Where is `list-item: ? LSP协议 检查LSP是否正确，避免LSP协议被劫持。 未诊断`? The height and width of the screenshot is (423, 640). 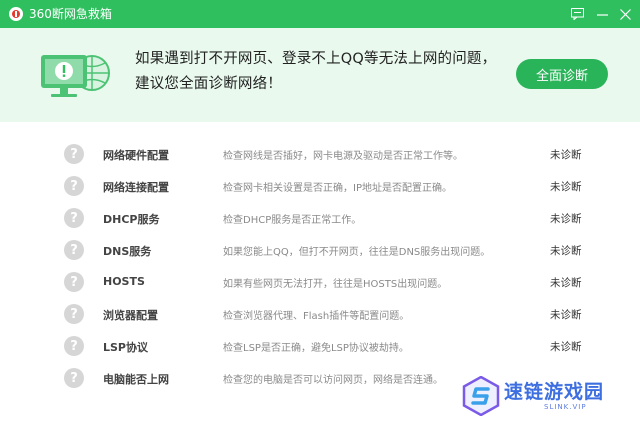 list-item: ? LSP协议 检查LSP是否正确，避免LSP协议被劫持。 未诊断 is located at coordinates (320, 346).